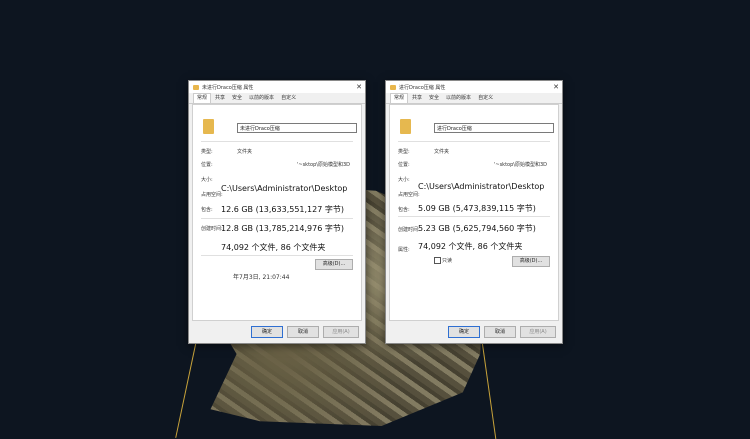 The image size is (750, 439). What do you see at coordinates (447, 261) in the screenshot?
I see `readonly-label: 只读` at bounding box center [447, 261].